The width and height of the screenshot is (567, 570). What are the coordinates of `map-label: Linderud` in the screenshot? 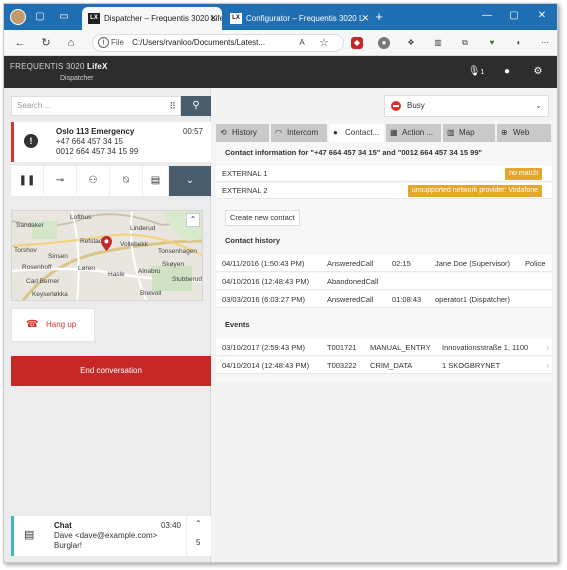 It's located at (143, 228).